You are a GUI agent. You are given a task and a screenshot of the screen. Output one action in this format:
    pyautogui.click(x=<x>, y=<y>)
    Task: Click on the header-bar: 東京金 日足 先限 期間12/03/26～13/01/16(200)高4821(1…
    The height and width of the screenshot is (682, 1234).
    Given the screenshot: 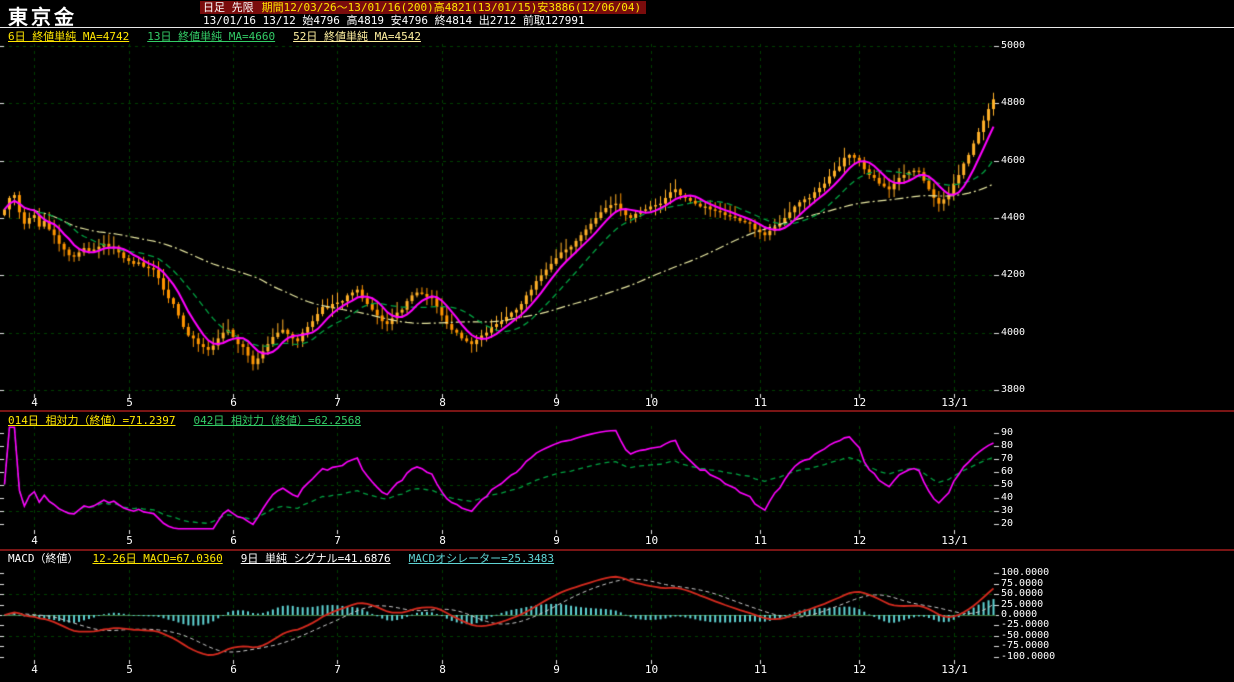 What is the action you would take?
    pyautogui.click(x=617, y=14)
    